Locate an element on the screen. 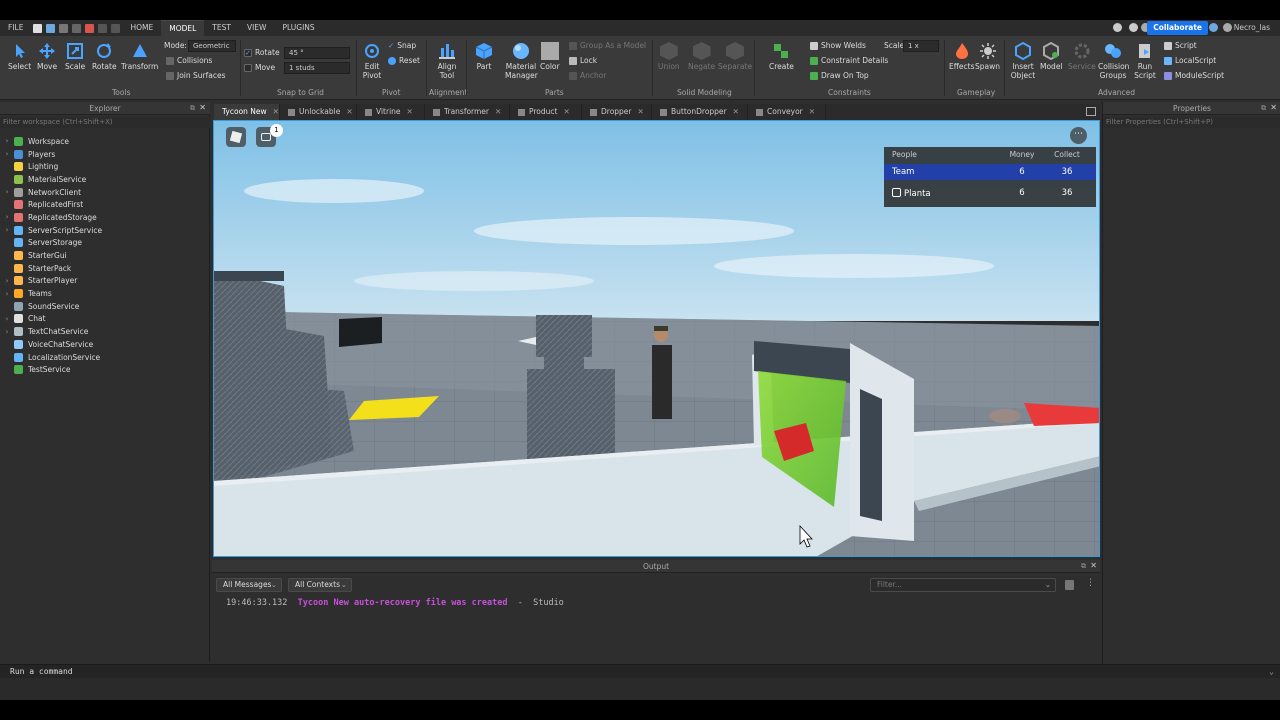 The height and width of the screenshot is (720, 1280). draw-on-top-button: Draw On Top is located at coordinates (839, 75).